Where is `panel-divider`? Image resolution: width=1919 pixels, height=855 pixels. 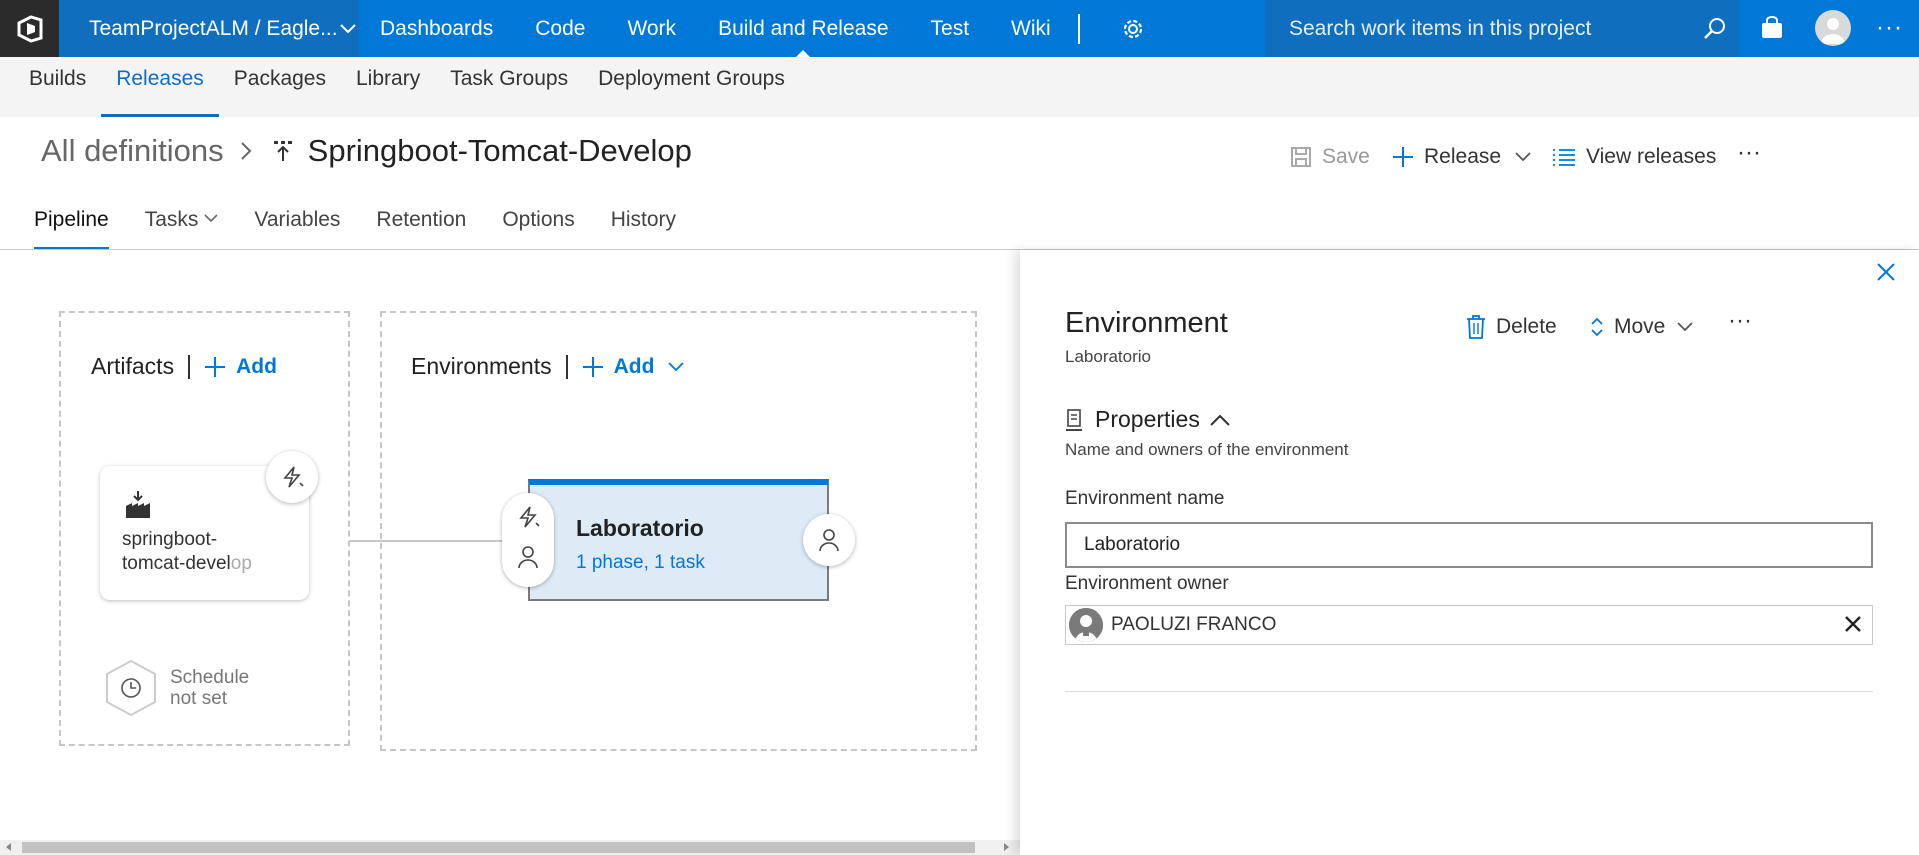
panel-divider is located at coordinates (1469, 691).